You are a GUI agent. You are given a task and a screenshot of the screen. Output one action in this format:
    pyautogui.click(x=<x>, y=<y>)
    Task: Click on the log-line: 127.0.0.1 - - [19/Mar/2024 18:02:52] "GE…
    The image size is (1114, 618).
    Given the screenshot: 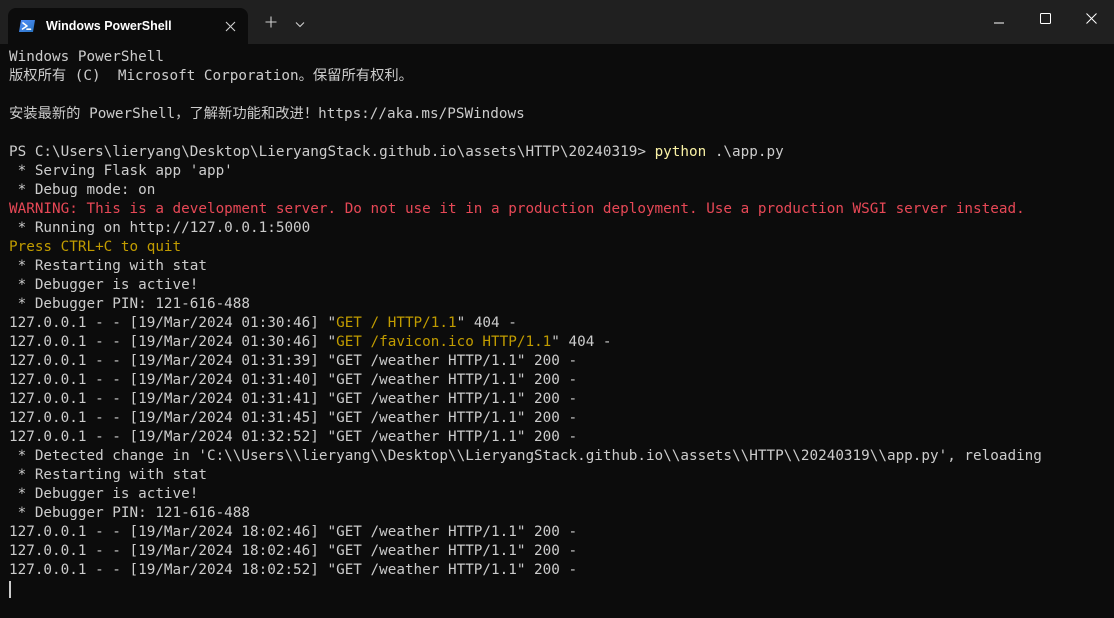 What is the action you would take?
    pyautogui.click(x=293, y=570)
    